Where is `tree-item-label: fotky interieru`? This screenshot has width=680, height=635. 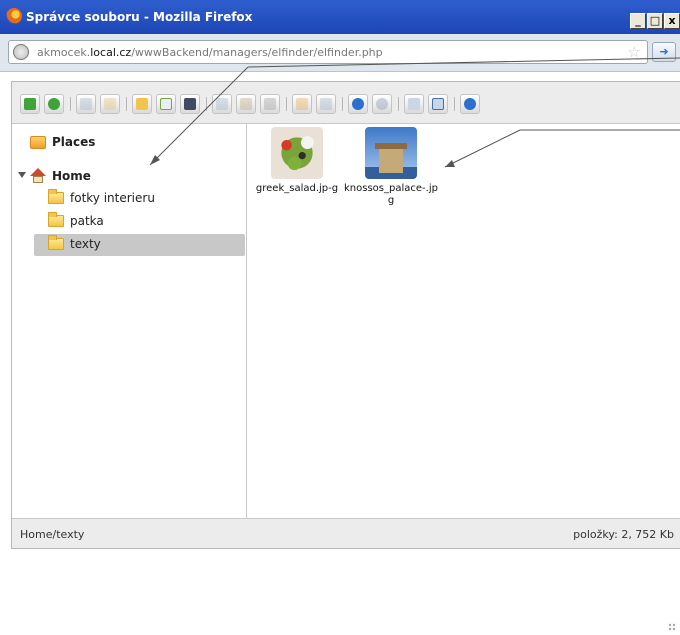
tree-item-label: fotky interieru is located at coordinates (112, 198).